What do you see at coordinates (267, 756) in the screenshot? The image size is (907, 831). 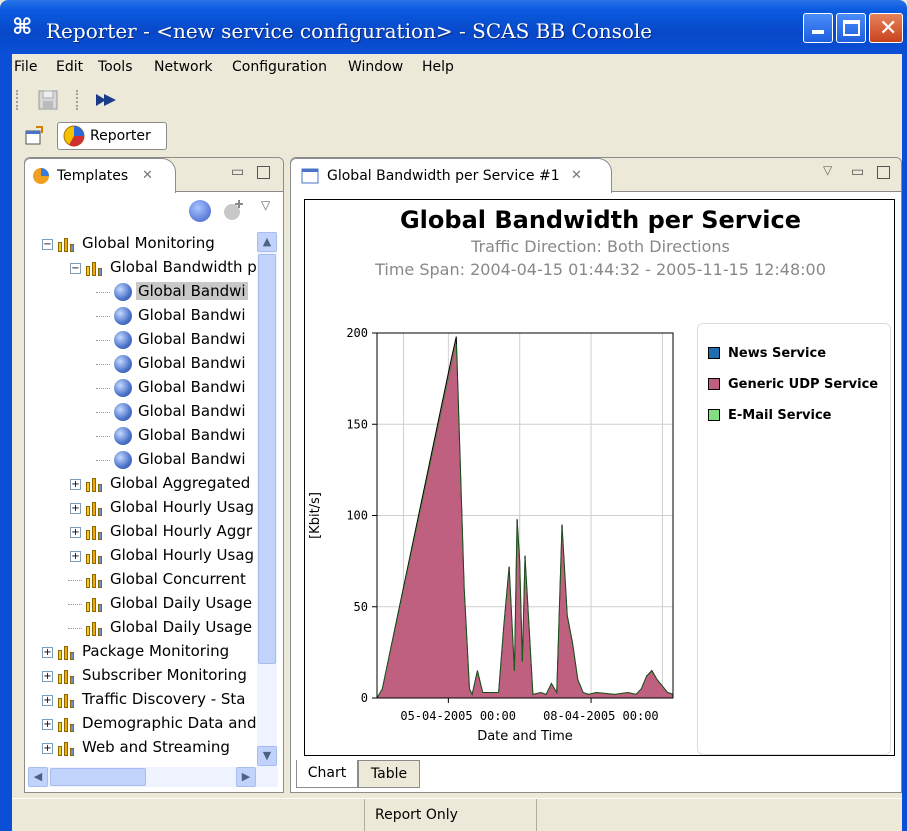 I see `scroll-down-button: ▼` at bounding box center [267, 756].